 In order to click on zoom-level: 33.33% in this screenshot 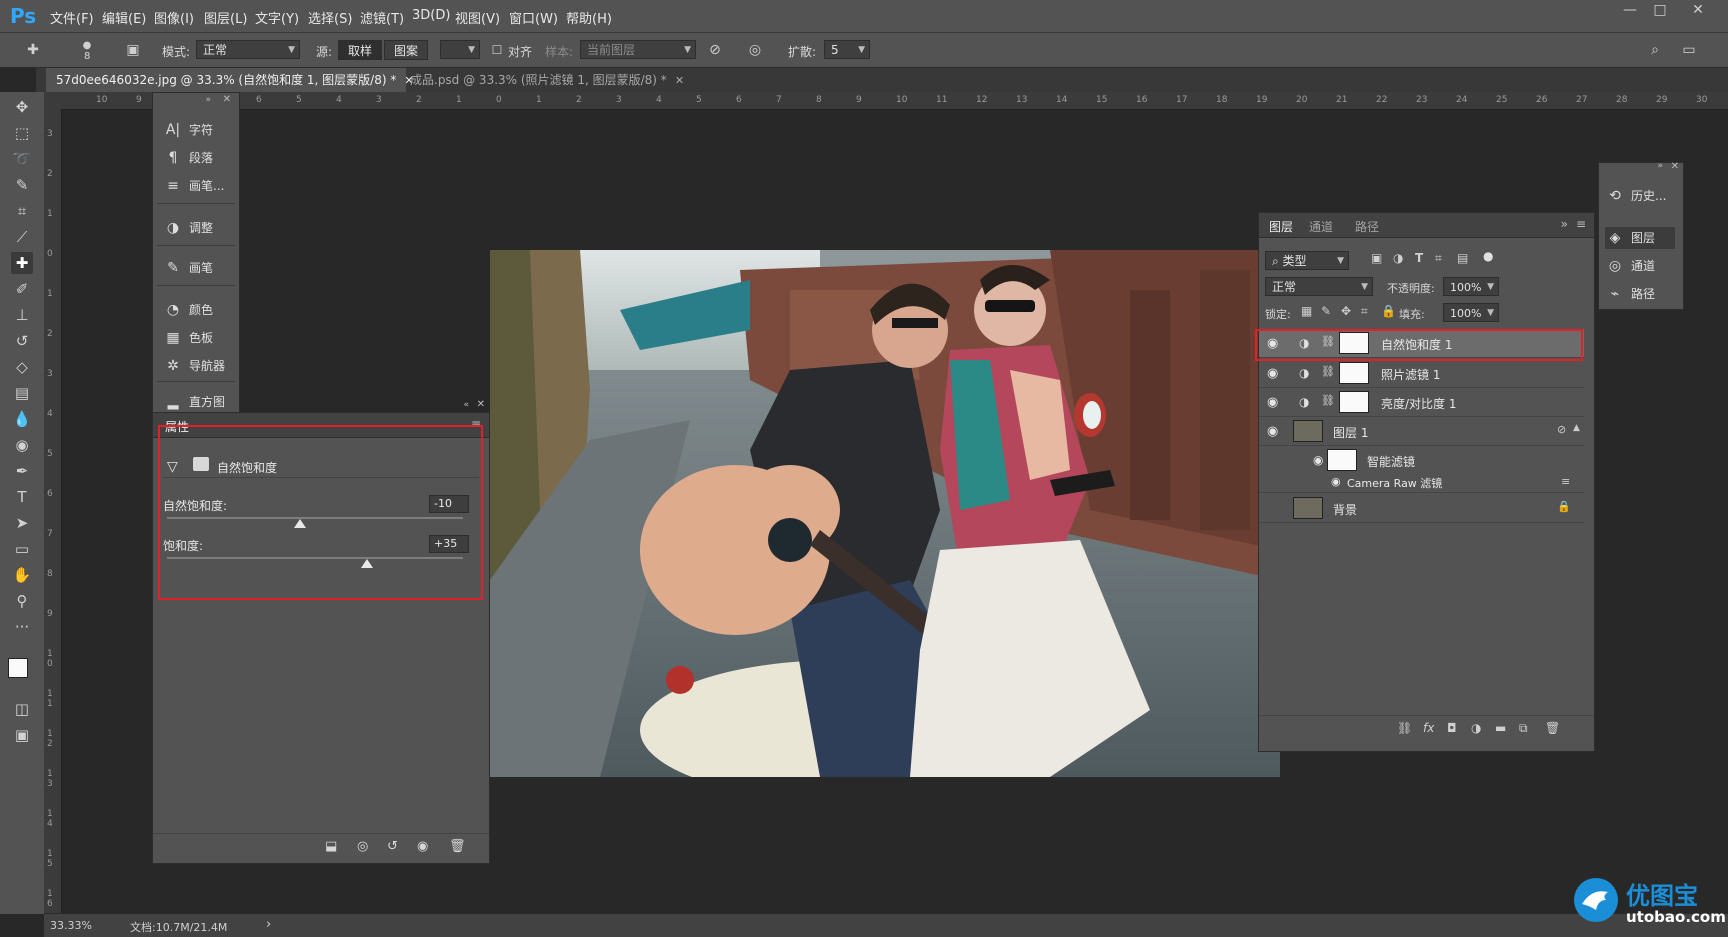, I will do `click(71, 925)`.